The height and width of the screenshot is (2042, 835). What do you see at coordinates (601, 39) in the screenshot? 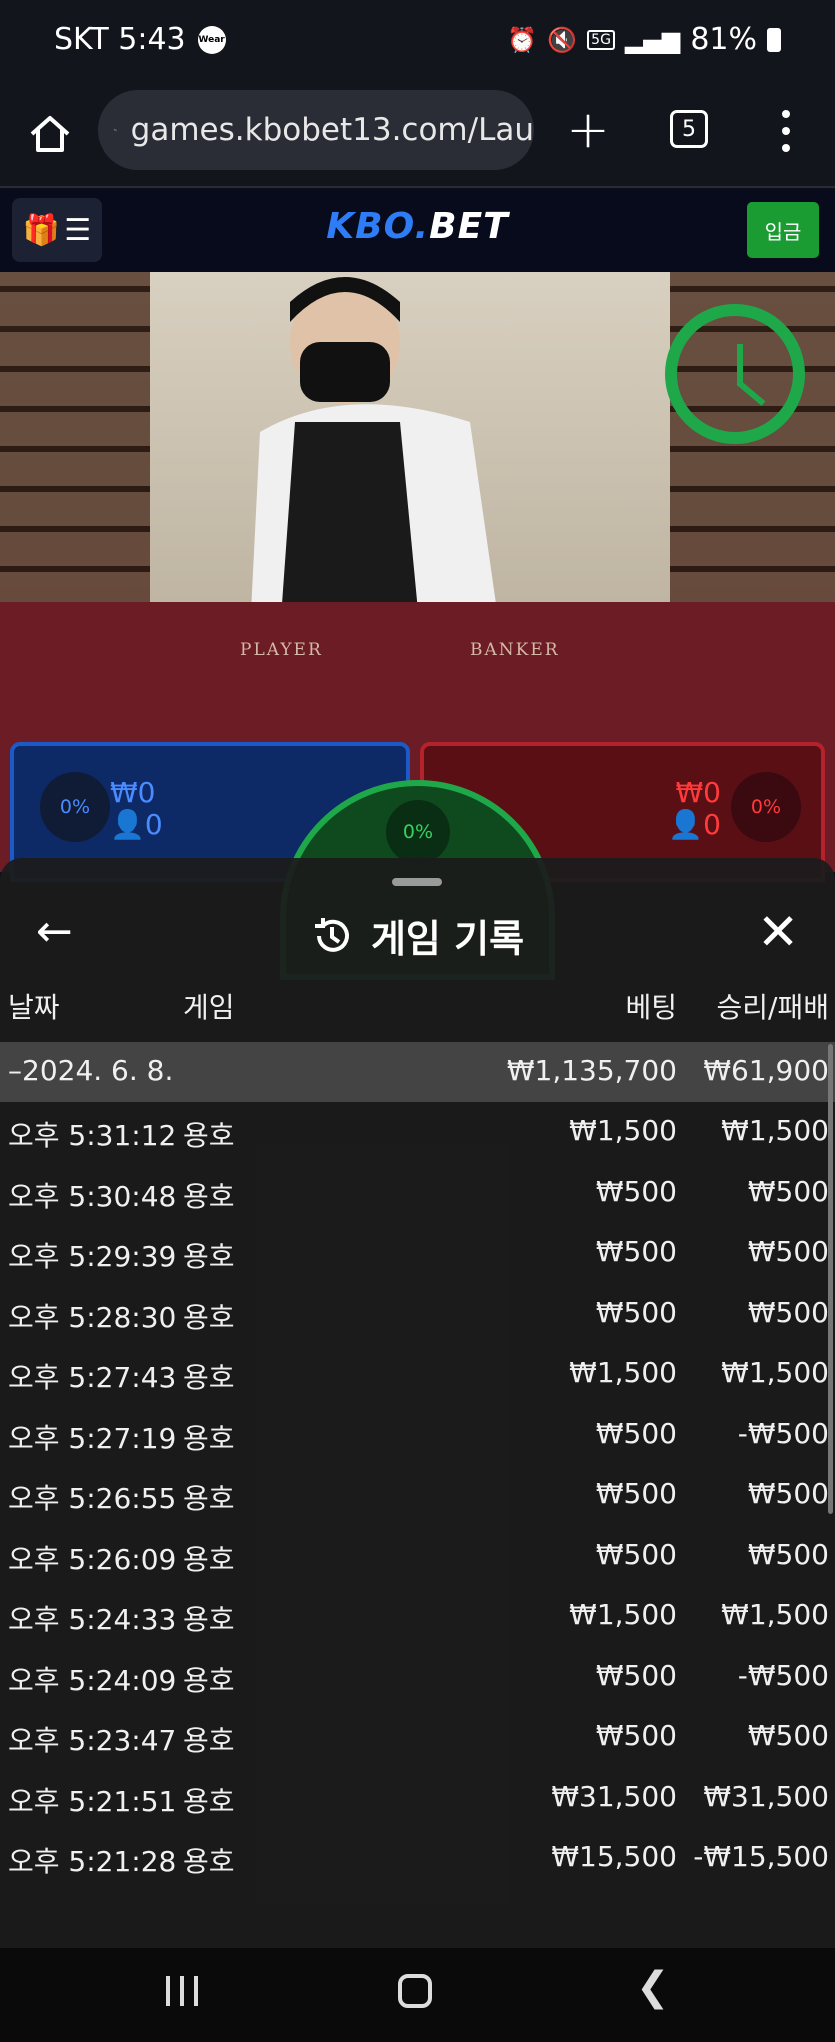
I see `network-icon: 5G` at bounding box center [601, 39].